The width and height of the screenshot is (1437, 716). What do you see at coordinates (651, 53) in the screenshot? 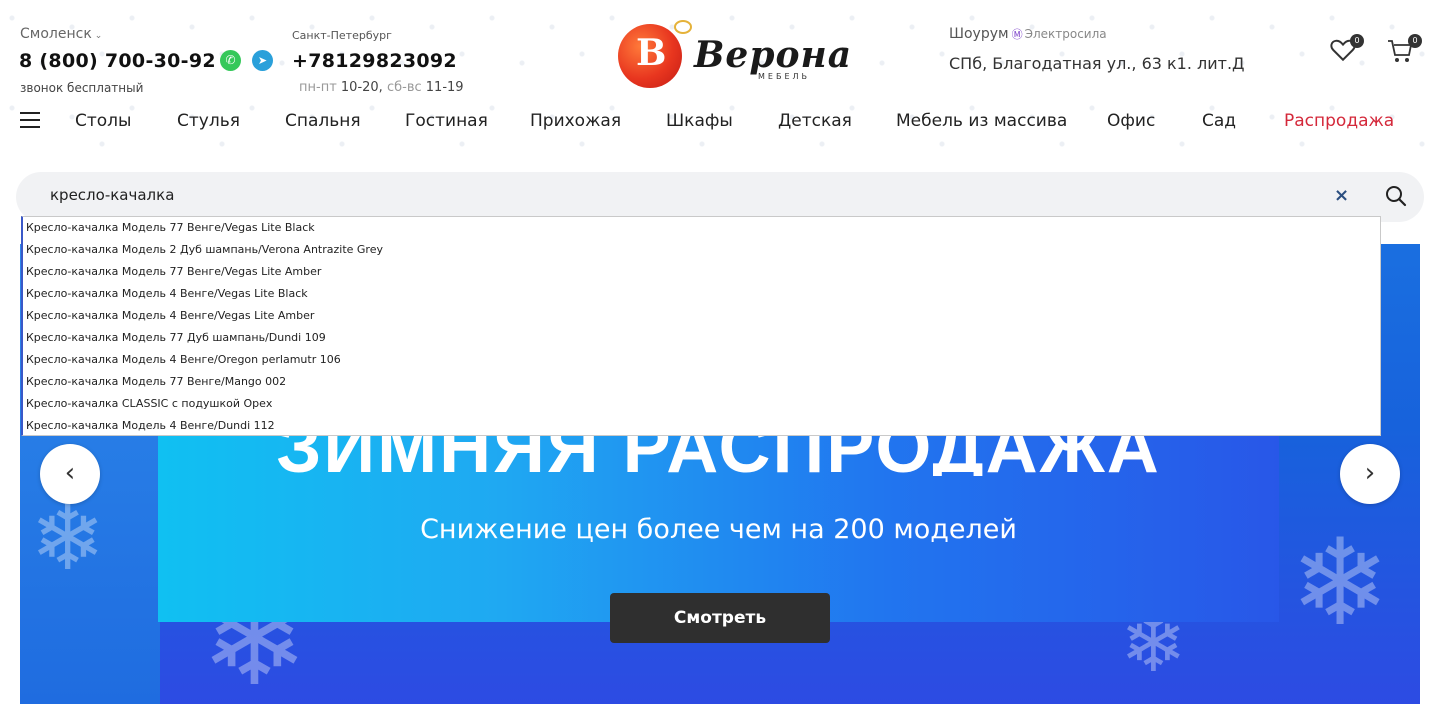
I see `logo-monogram: B` at bounding box center [651, 53].